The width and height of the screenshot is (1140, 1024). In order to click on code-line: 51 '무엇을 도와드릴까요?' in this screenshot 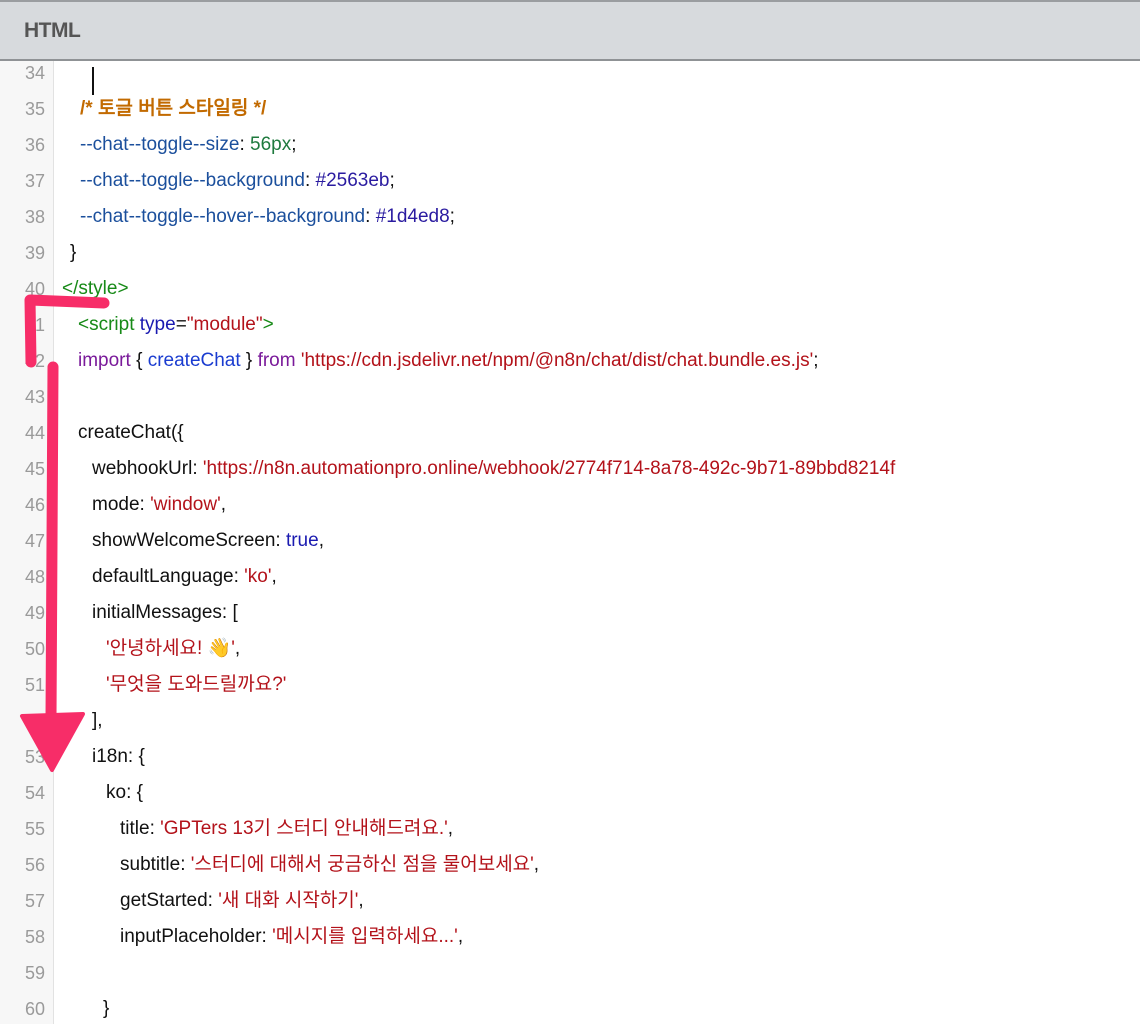, I will do `click(570, 685)`.